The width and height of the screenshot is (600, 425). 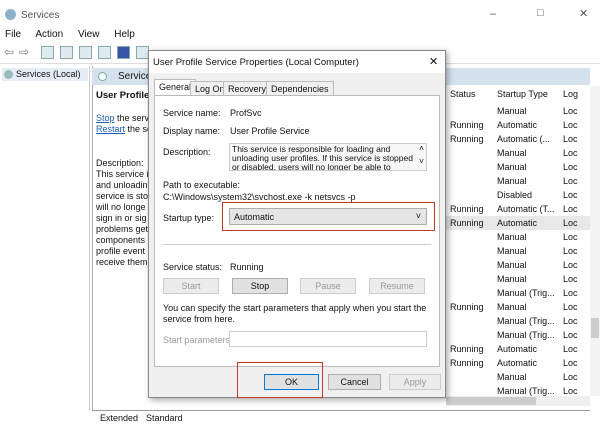 I want to click on resume-button: Resume, so click(x=397, y=286).